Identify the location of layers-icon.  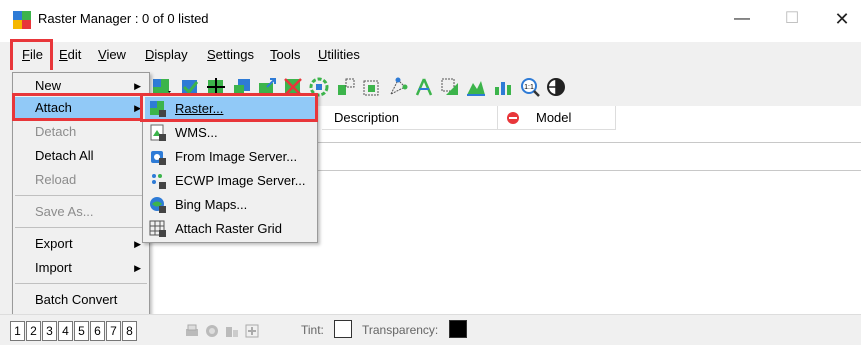
(232, 331).